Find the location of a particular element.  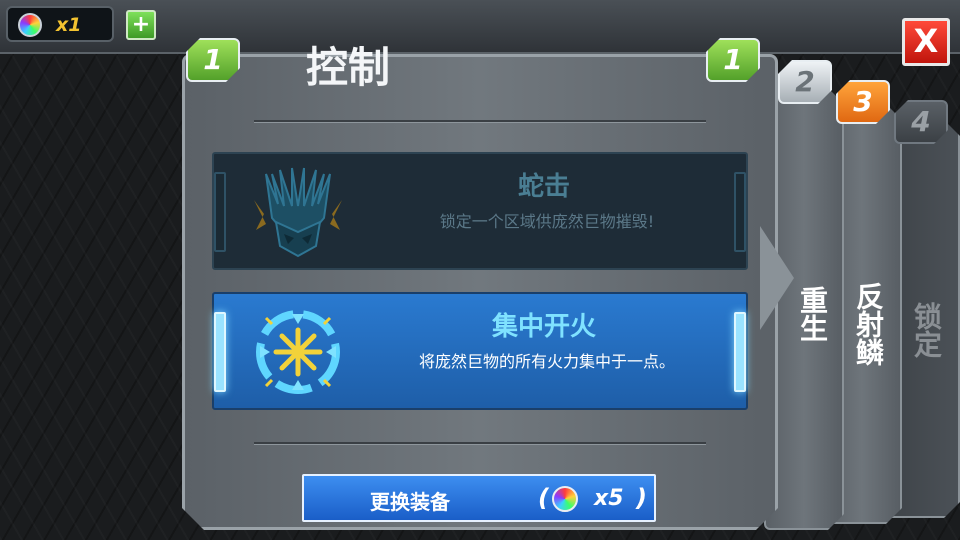

ability-1-name: 蛇击 is located at coordinates (543, 187).